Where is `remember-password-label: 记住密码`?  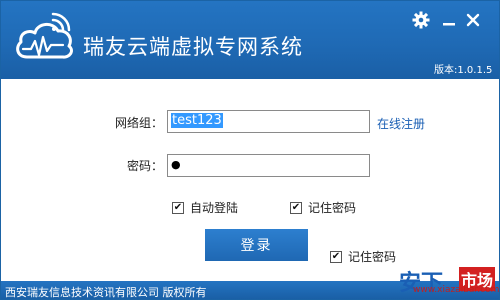 remember-password-label: 记住密码 is located at coordinates (332, 208).